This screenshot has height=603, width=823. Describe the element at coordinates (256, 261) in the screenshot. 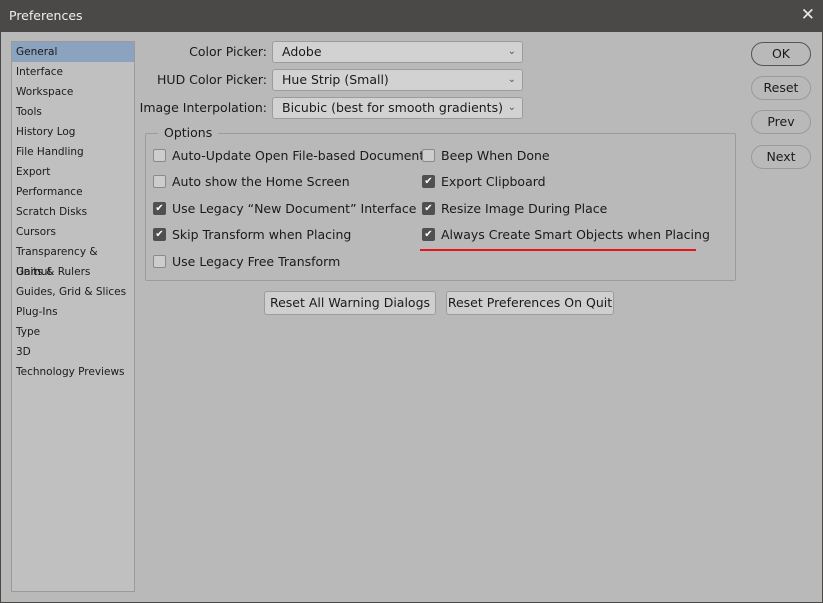

I see `checkbox-label: Use Legacy Free Transform` at that location.